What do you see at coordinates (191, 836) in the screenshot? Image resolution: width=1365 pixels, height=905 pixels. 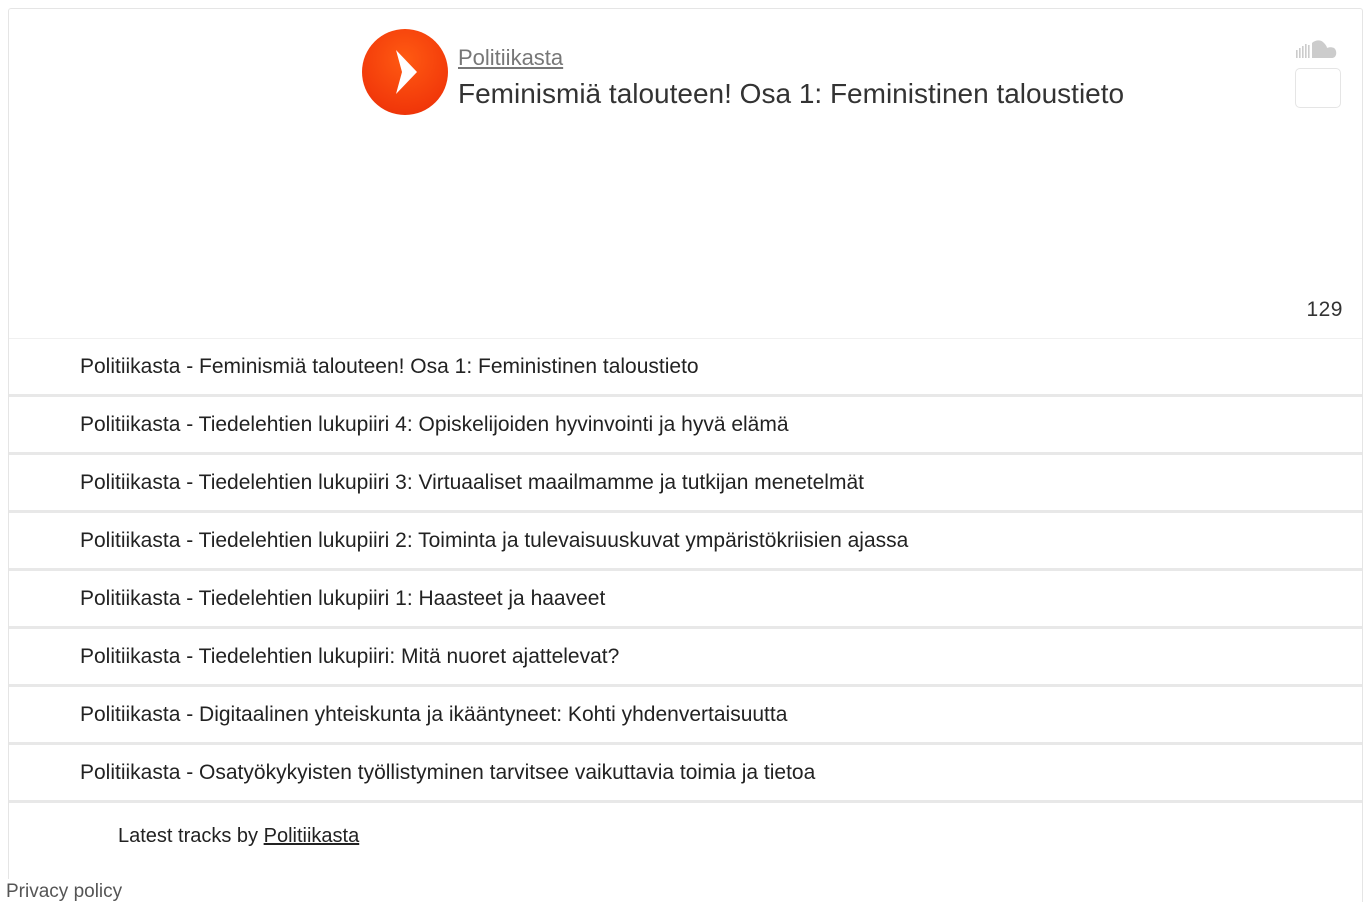 I see `latest-tracks-label: Latest tracks by` at bounding box center [191, 836].